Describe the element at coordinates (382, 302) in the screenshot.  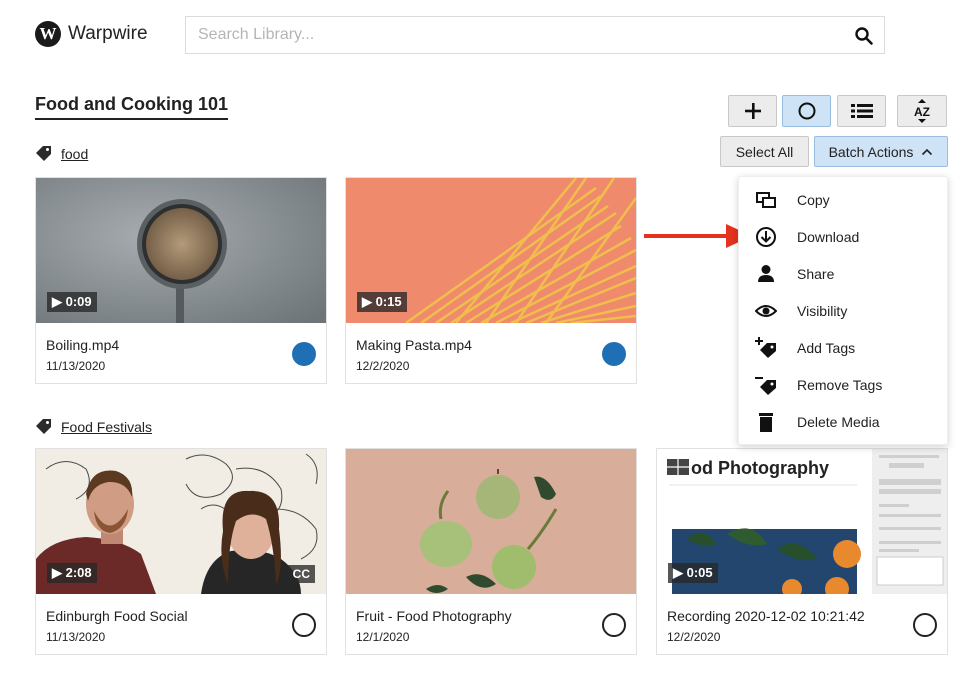
I see `duration-badge: ▶ 0:15` at that location.